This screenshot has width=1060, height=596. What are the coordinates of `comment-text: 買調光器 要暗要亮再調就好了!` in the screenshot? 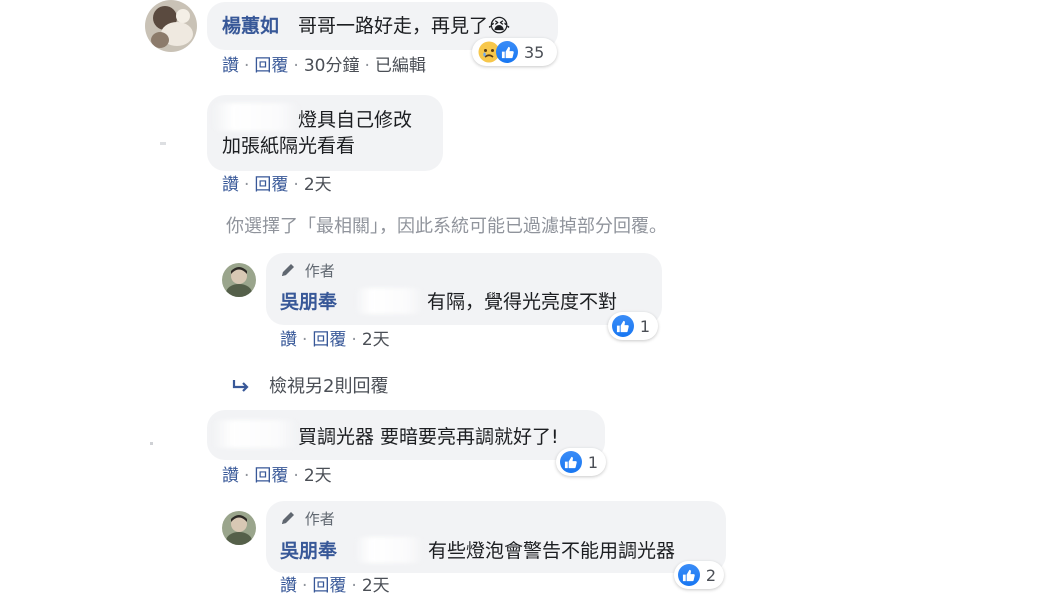 It's located at (428, 437).